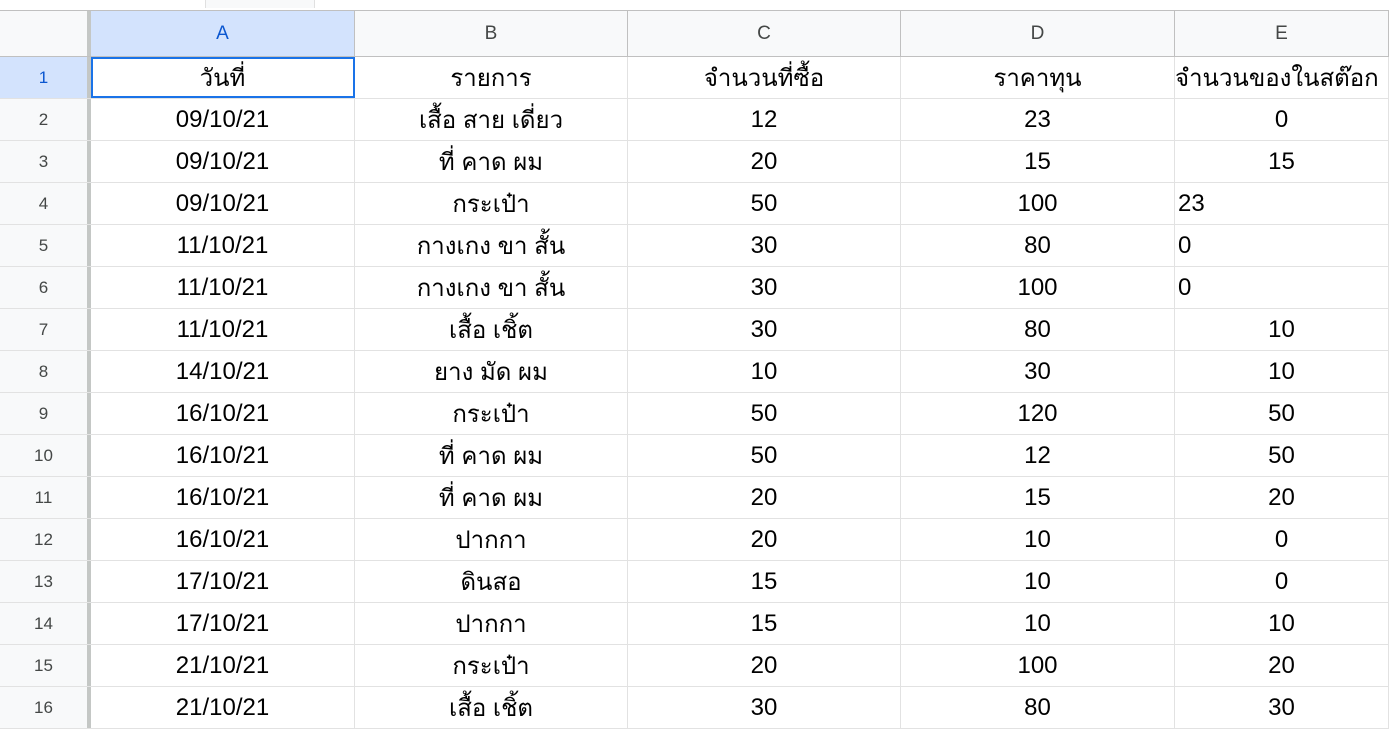 The height and width of the screenshot is (734, 1389). Describe the element at coordinates (491, 581) in the screenshot. I see `cell-b13: ดินสอ` at that location.